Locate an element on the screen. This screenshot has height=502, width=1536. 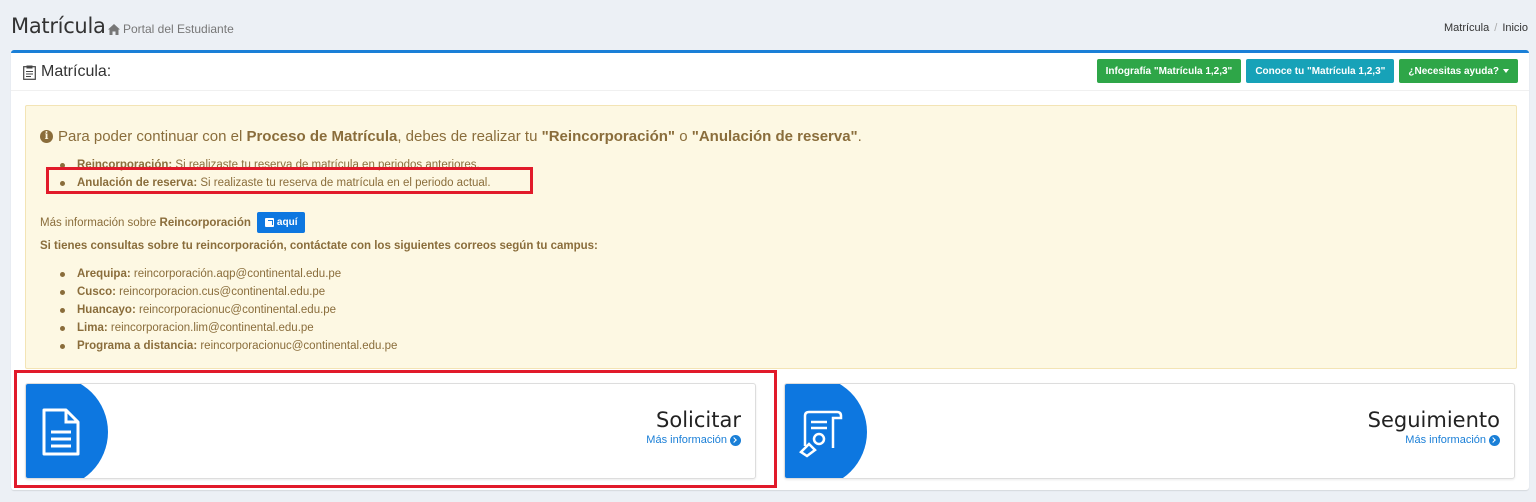
more-info-text: Más información sobre Reincorporación is located at coordinates (145, 223).